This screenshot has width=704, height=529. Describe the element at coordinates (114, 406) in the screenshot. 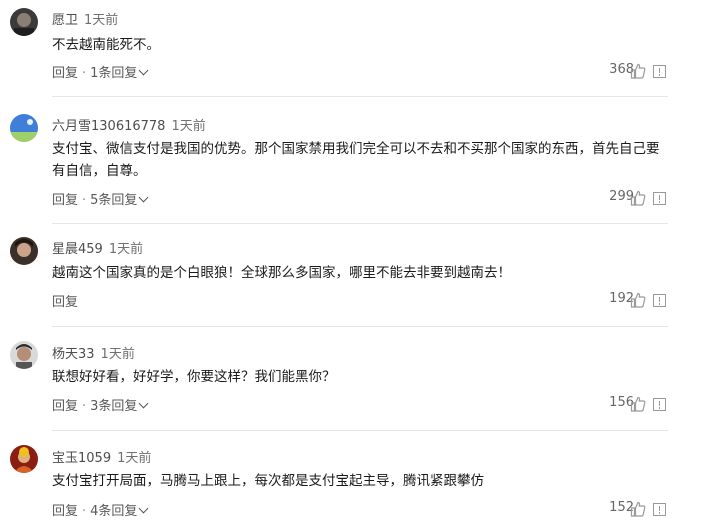

I see `reply-count: 3条回复` at that location.